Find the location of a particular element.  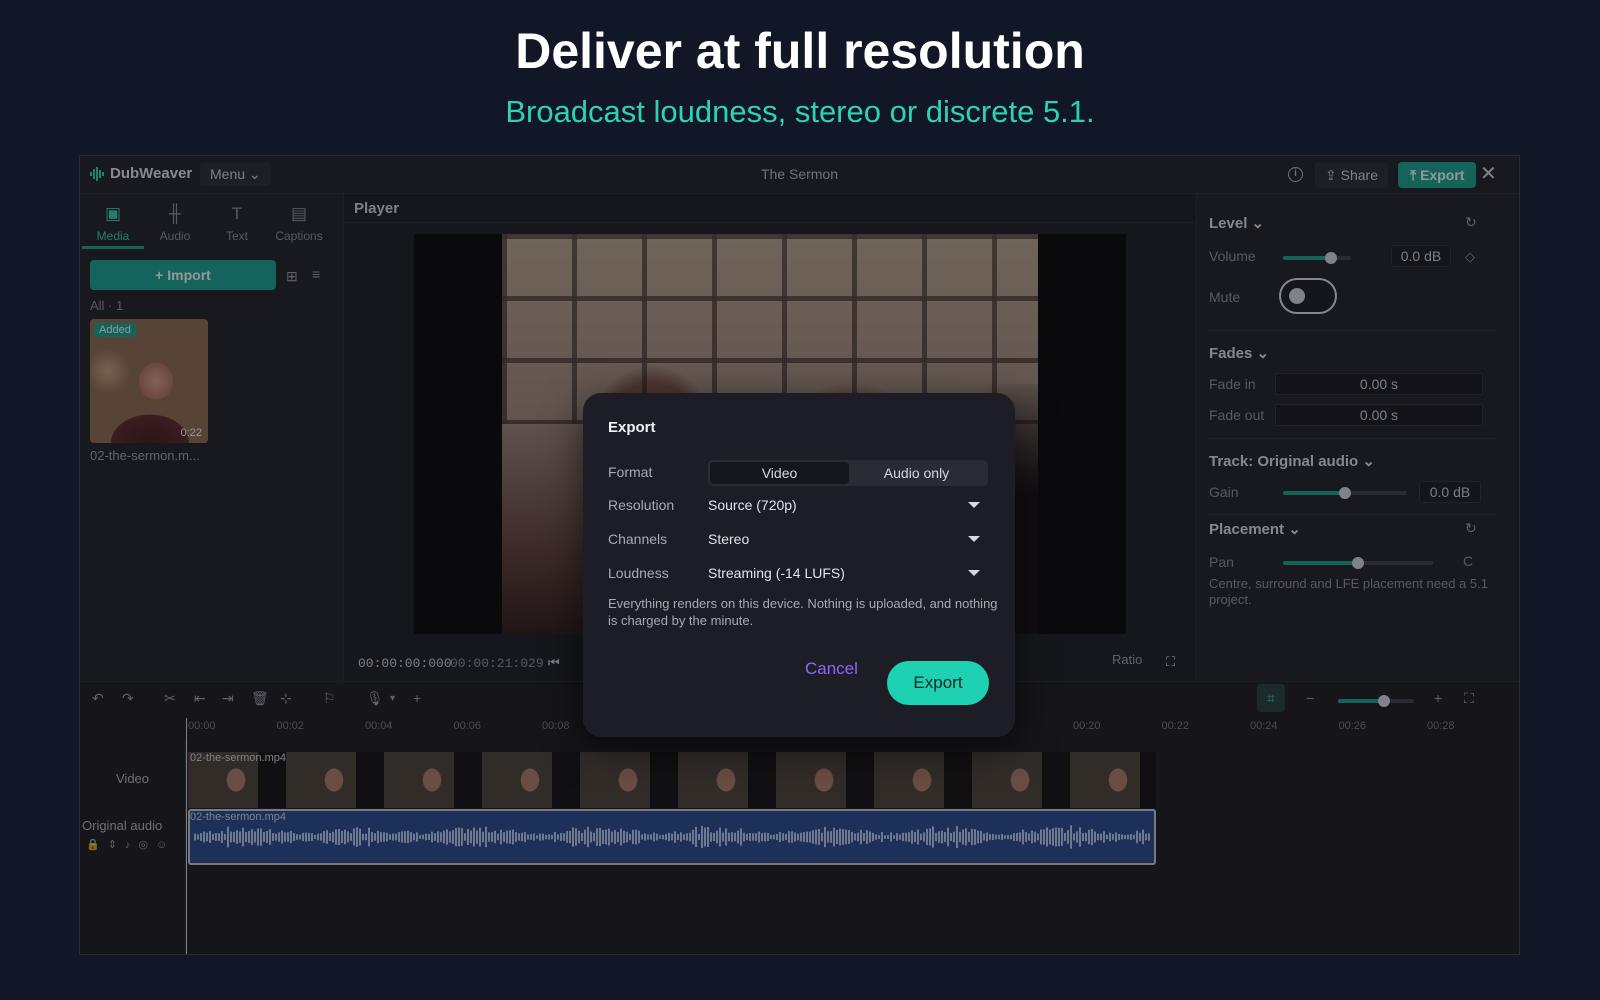

mute-toggle is located at coordinates (1308, 296).